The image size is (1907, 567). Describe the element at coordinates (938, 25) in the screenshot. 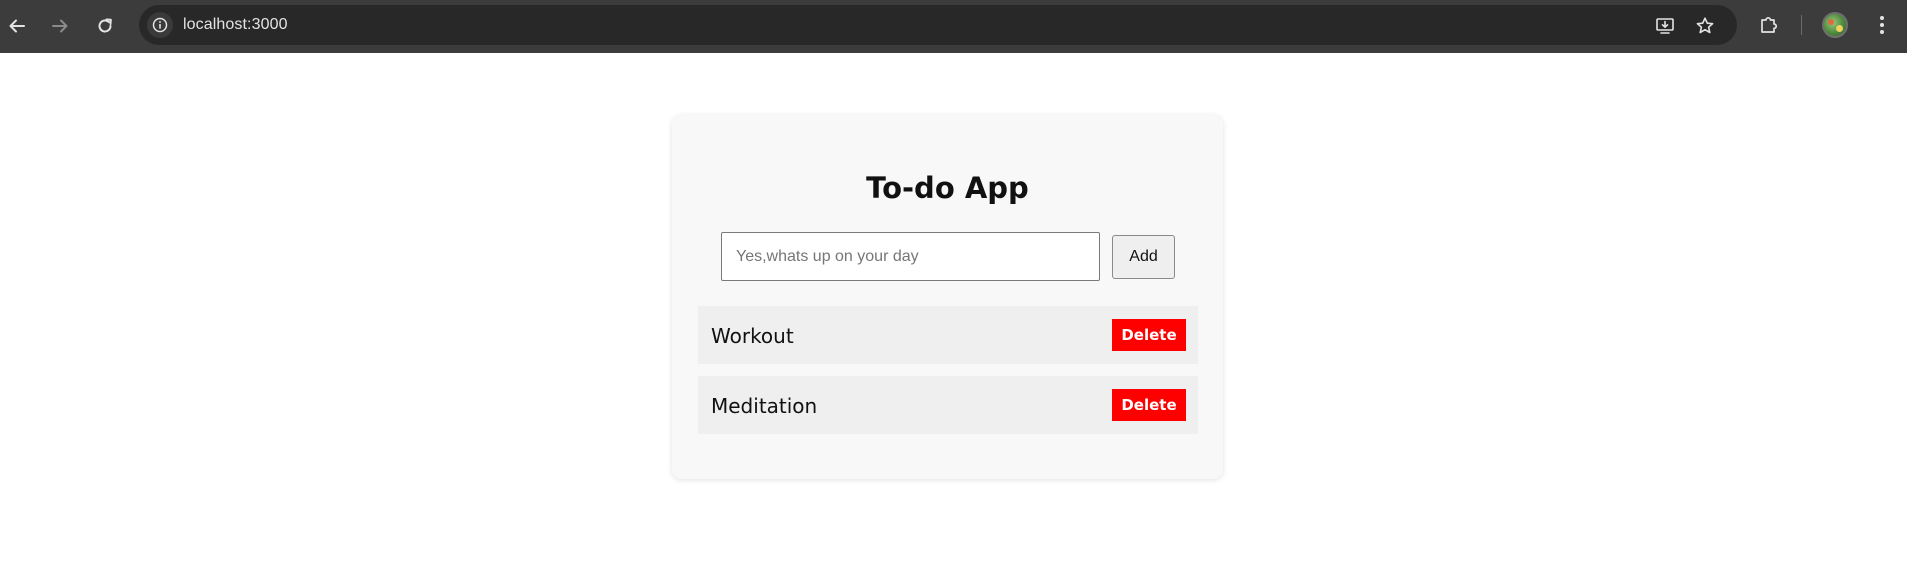

I see `address-bar: localhost:3000` at that location.